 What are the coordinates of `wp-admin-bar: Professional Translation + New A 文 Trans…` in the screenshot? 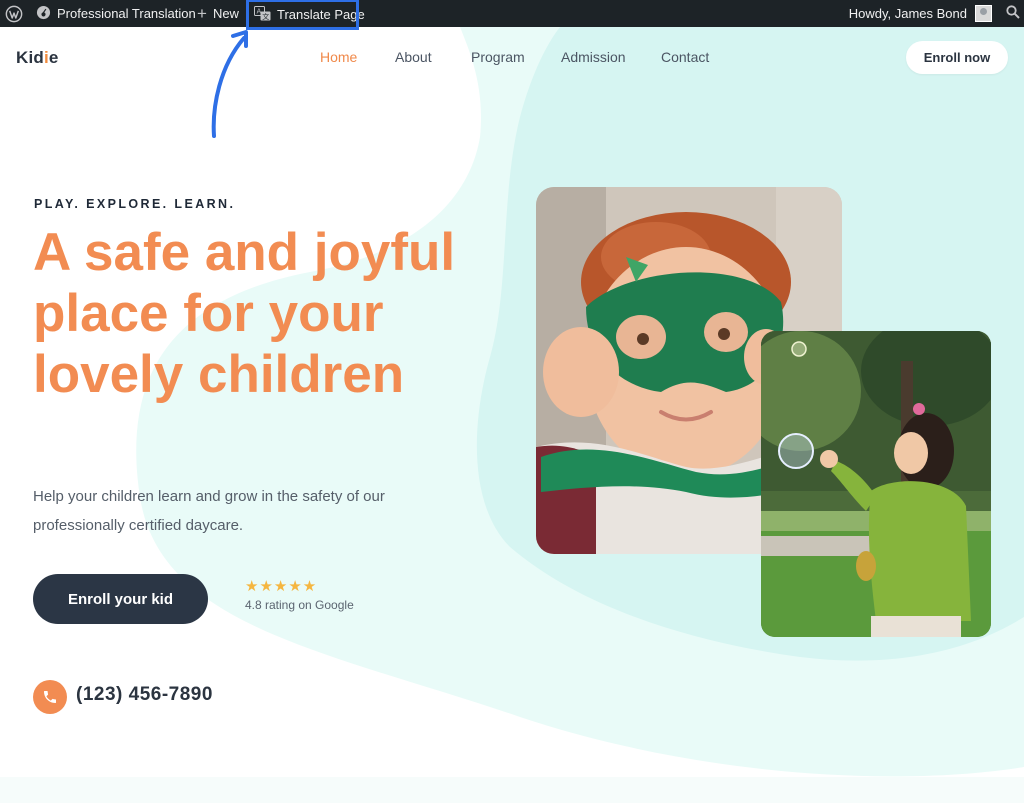 It's located at (512, 15).